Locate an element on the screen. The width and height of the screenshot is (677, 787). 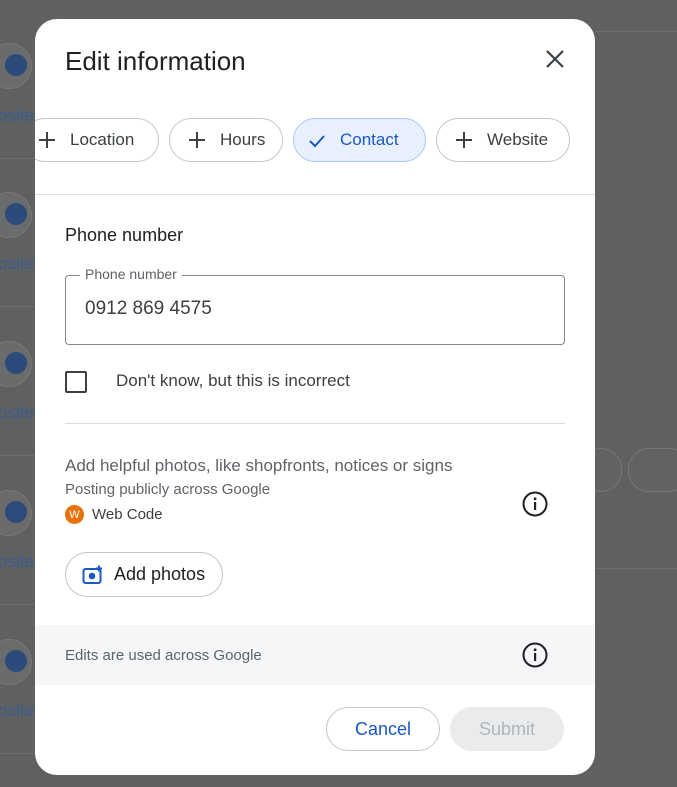
incorrect-checkbox is located at coordinates (76, 382).